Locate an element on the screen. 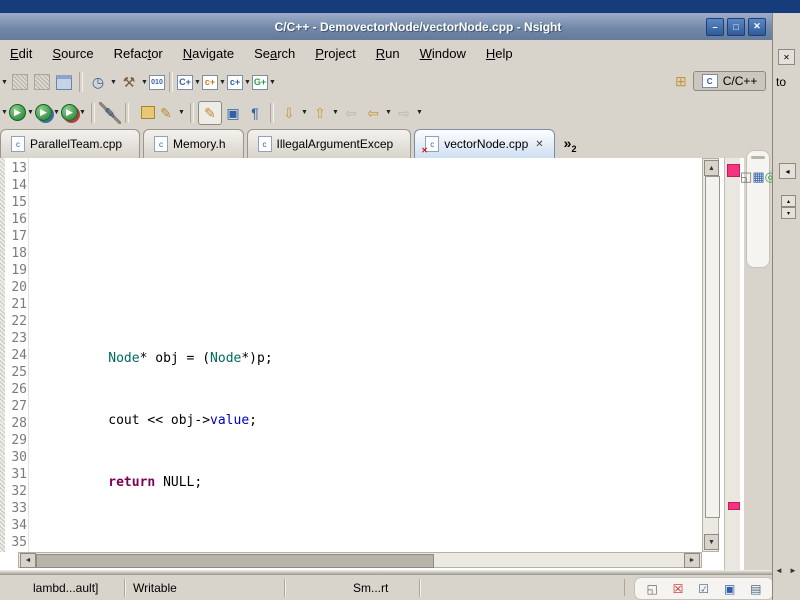 This screenshot has width=800, height=600. binary-file-icon: 010 is located at coordinates (157, 82).